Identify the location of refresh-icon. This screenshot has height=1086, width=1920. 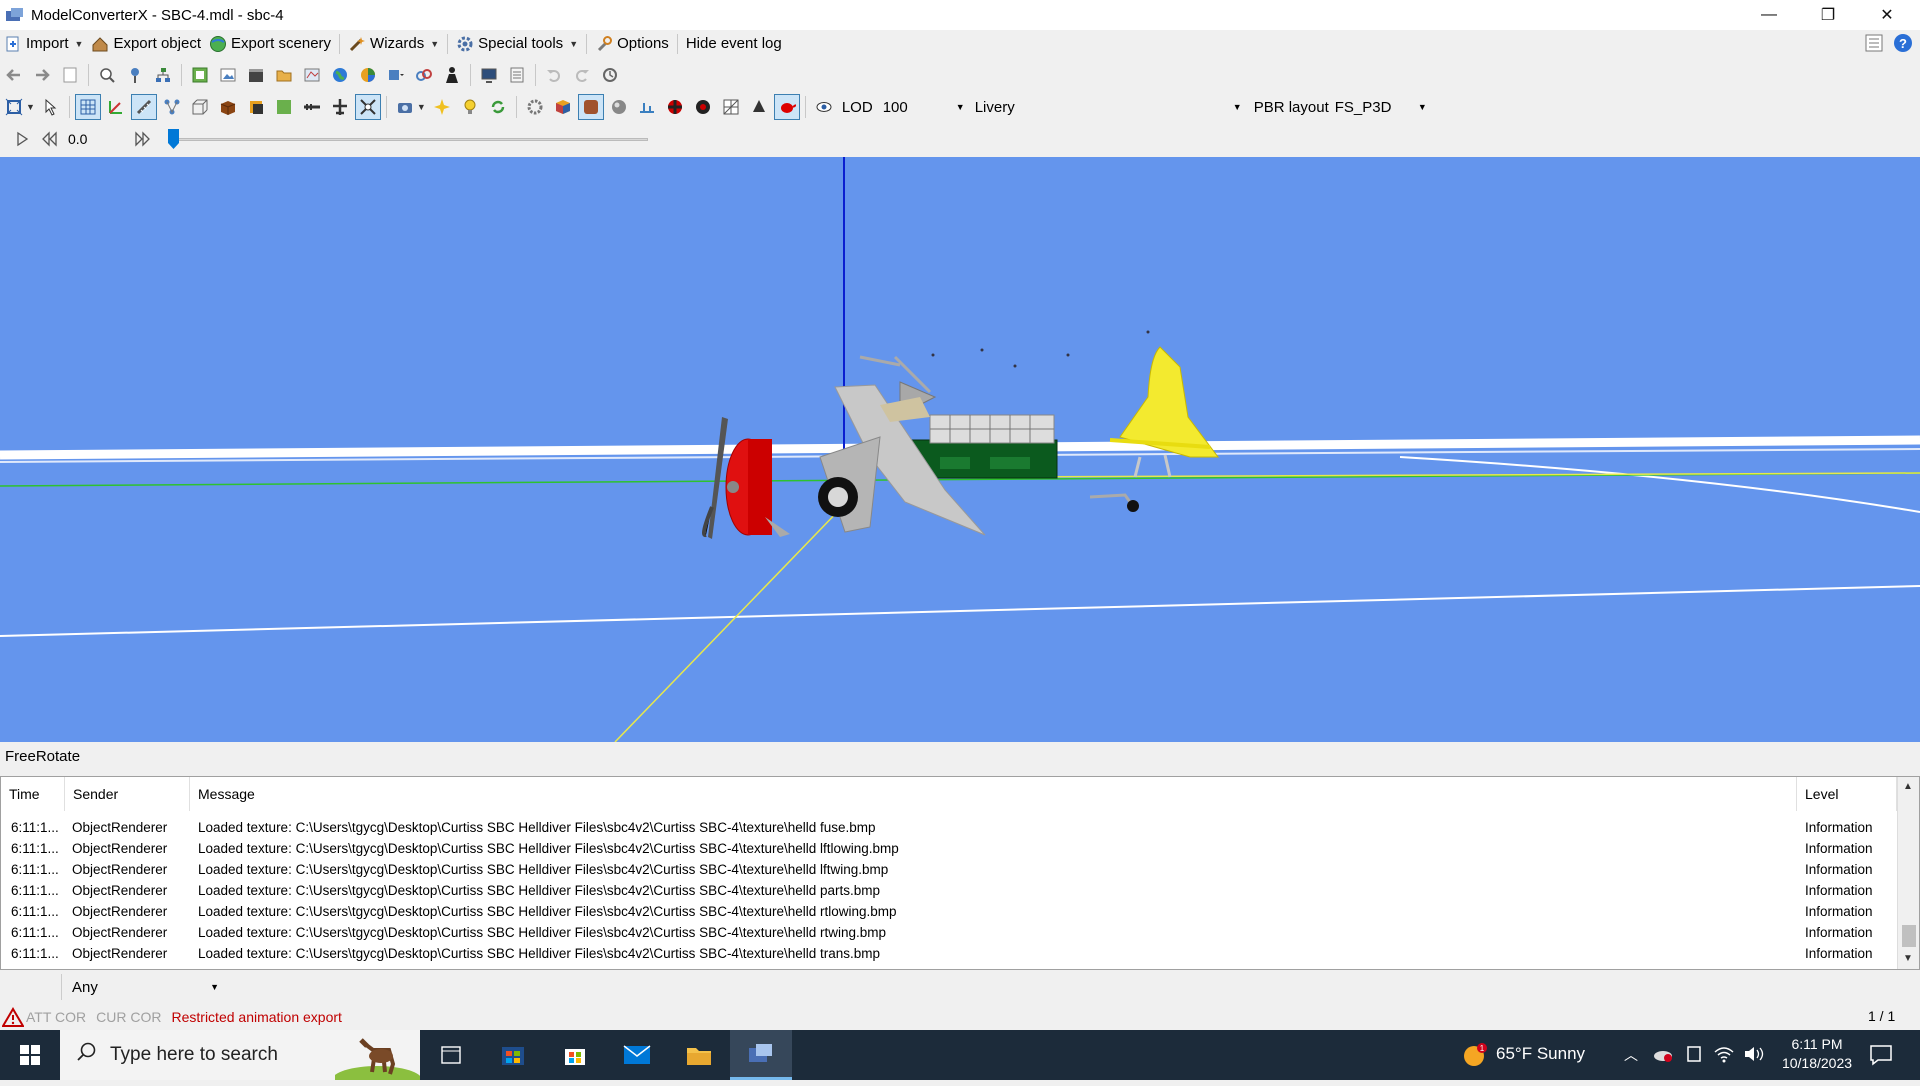
(610, 75).